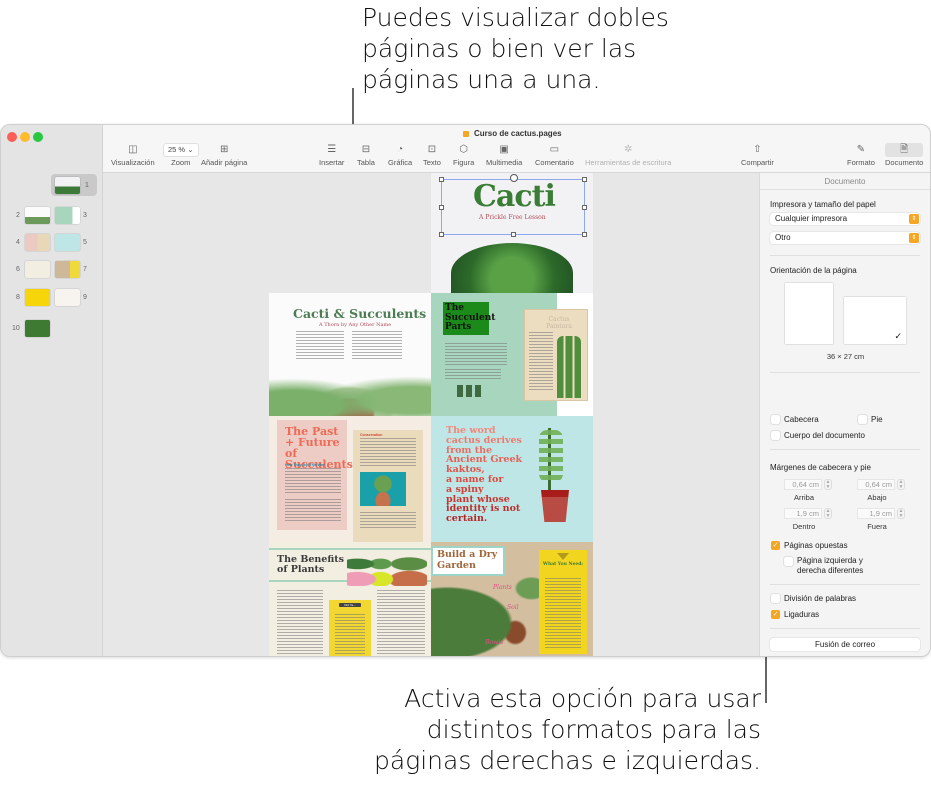 This screenshot has height=793, width=931. I want to click on facing-pages-checkbox: ✓, so click(775, 545).